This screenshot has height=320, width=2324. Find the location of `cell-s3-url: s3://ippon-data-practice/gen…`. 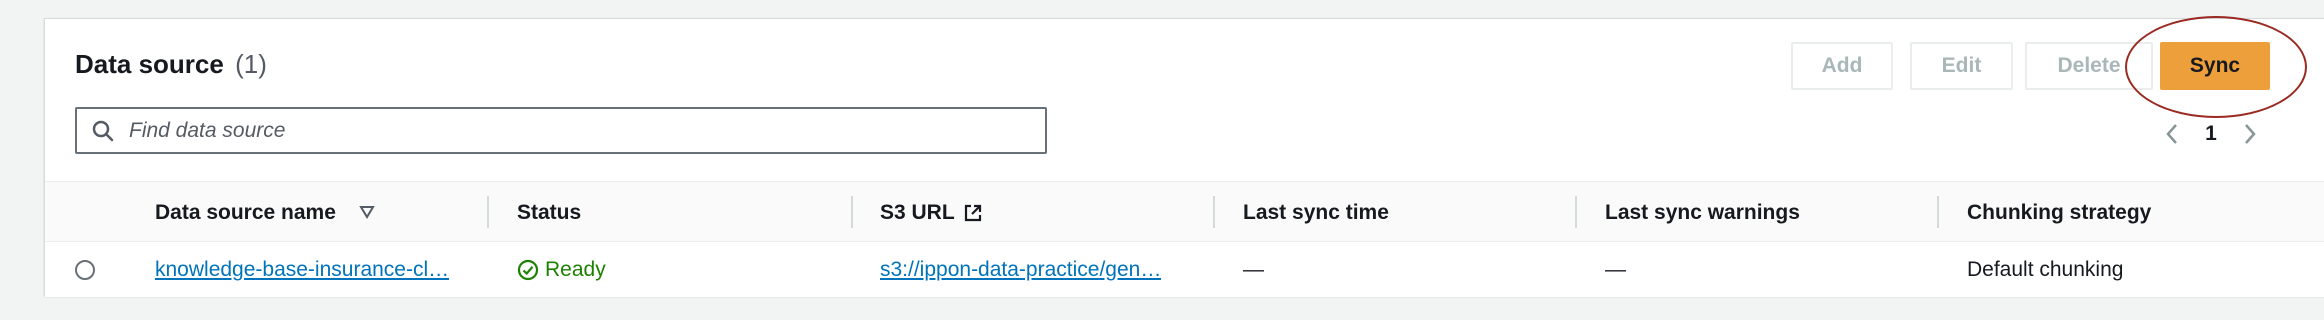

cell-s3-url: s3://ippon-data-practice/gen… is located at coordinates (1035, 269).